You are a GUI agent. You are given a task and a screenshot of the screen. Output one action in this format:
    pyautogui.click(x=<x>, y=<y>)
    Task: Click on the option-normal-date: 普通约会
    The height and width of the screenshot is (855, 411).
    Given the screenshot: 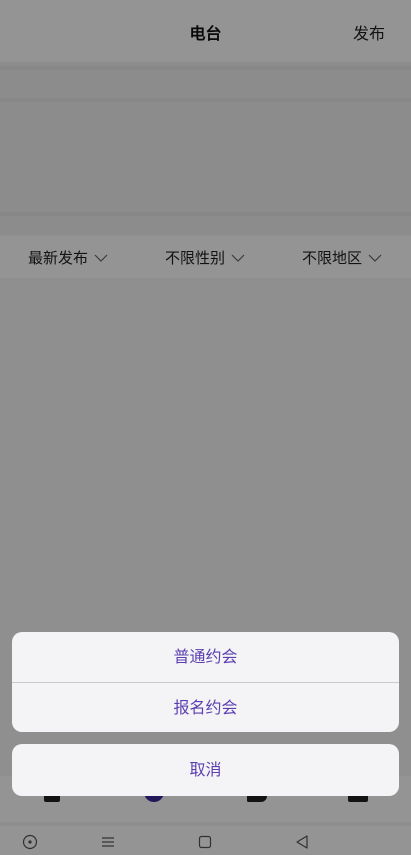 What is the action you would take?
    pyautogui.click(x=205, y=657)
    